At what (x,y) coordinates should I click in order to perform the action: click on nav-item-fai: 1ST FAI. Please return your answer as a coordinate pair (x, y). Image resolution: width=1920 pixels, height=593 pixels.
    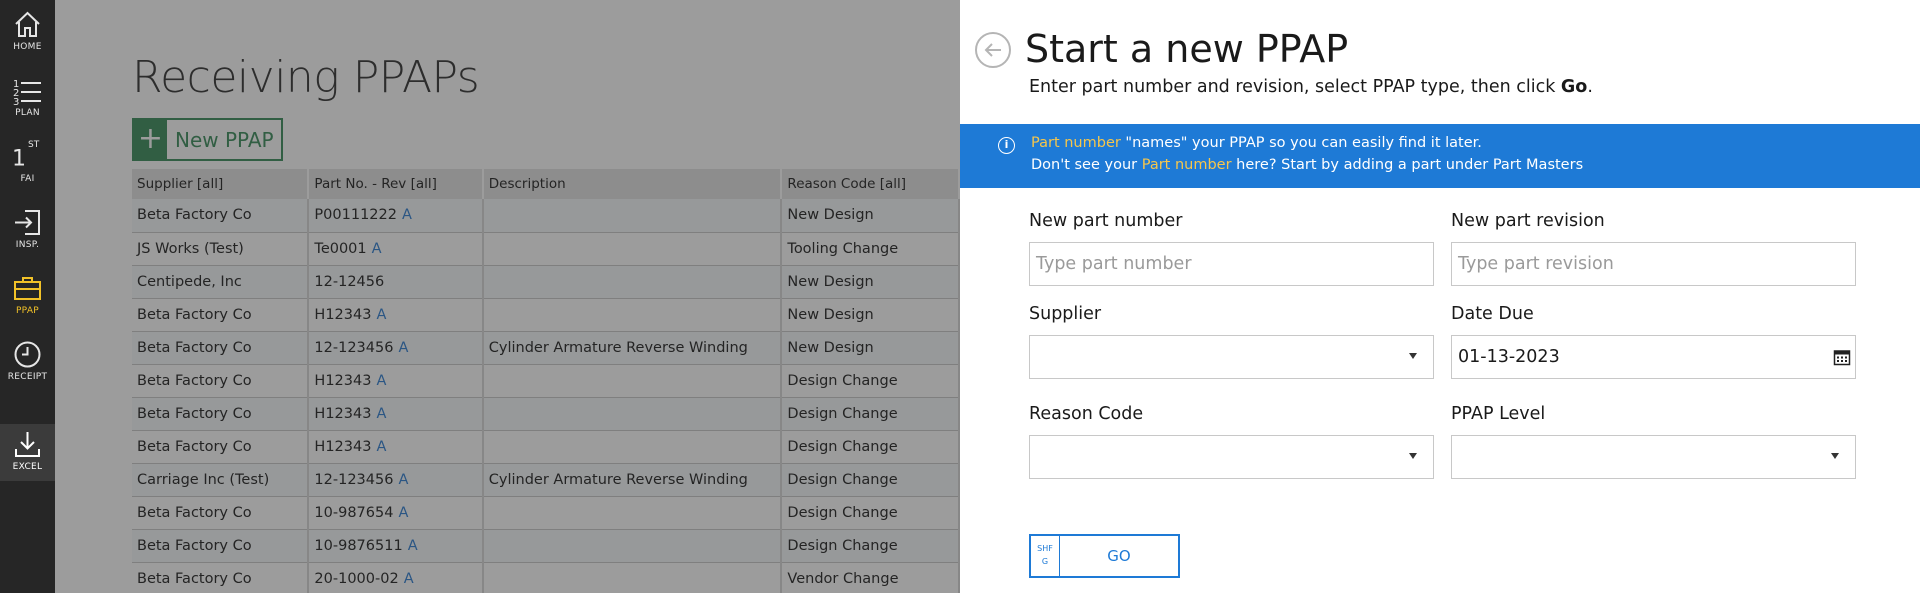
    Looking at the image, I should click on (27, 165).